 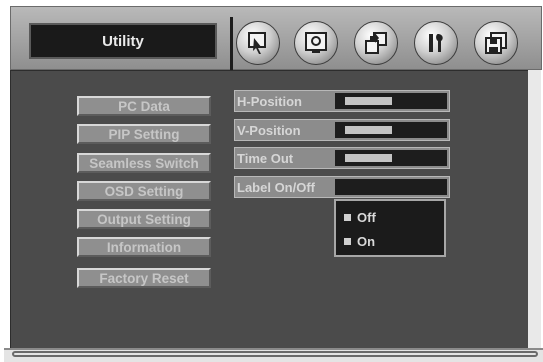 What do you see at coordinates (144, 247) in the screenshot?
I see `menu-item-information: Information` at bounding box center [144, 247].